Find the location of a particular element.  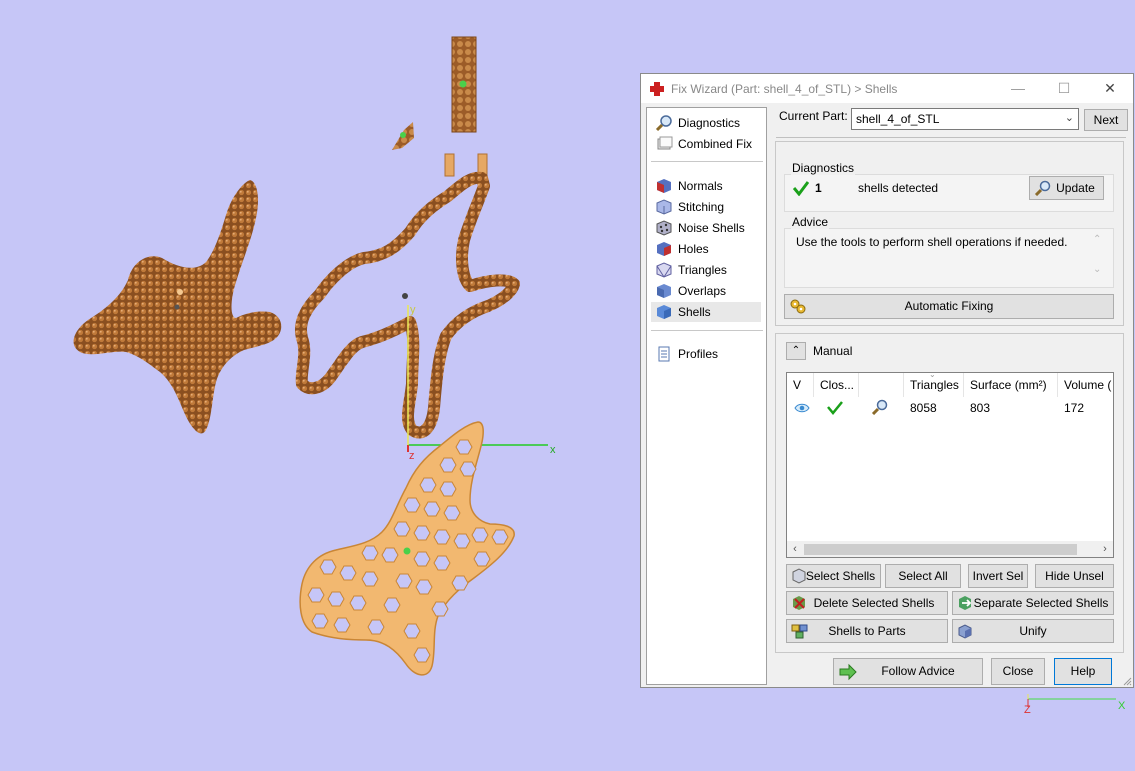

separate-cube-icon is located at coordinates (965, 603).